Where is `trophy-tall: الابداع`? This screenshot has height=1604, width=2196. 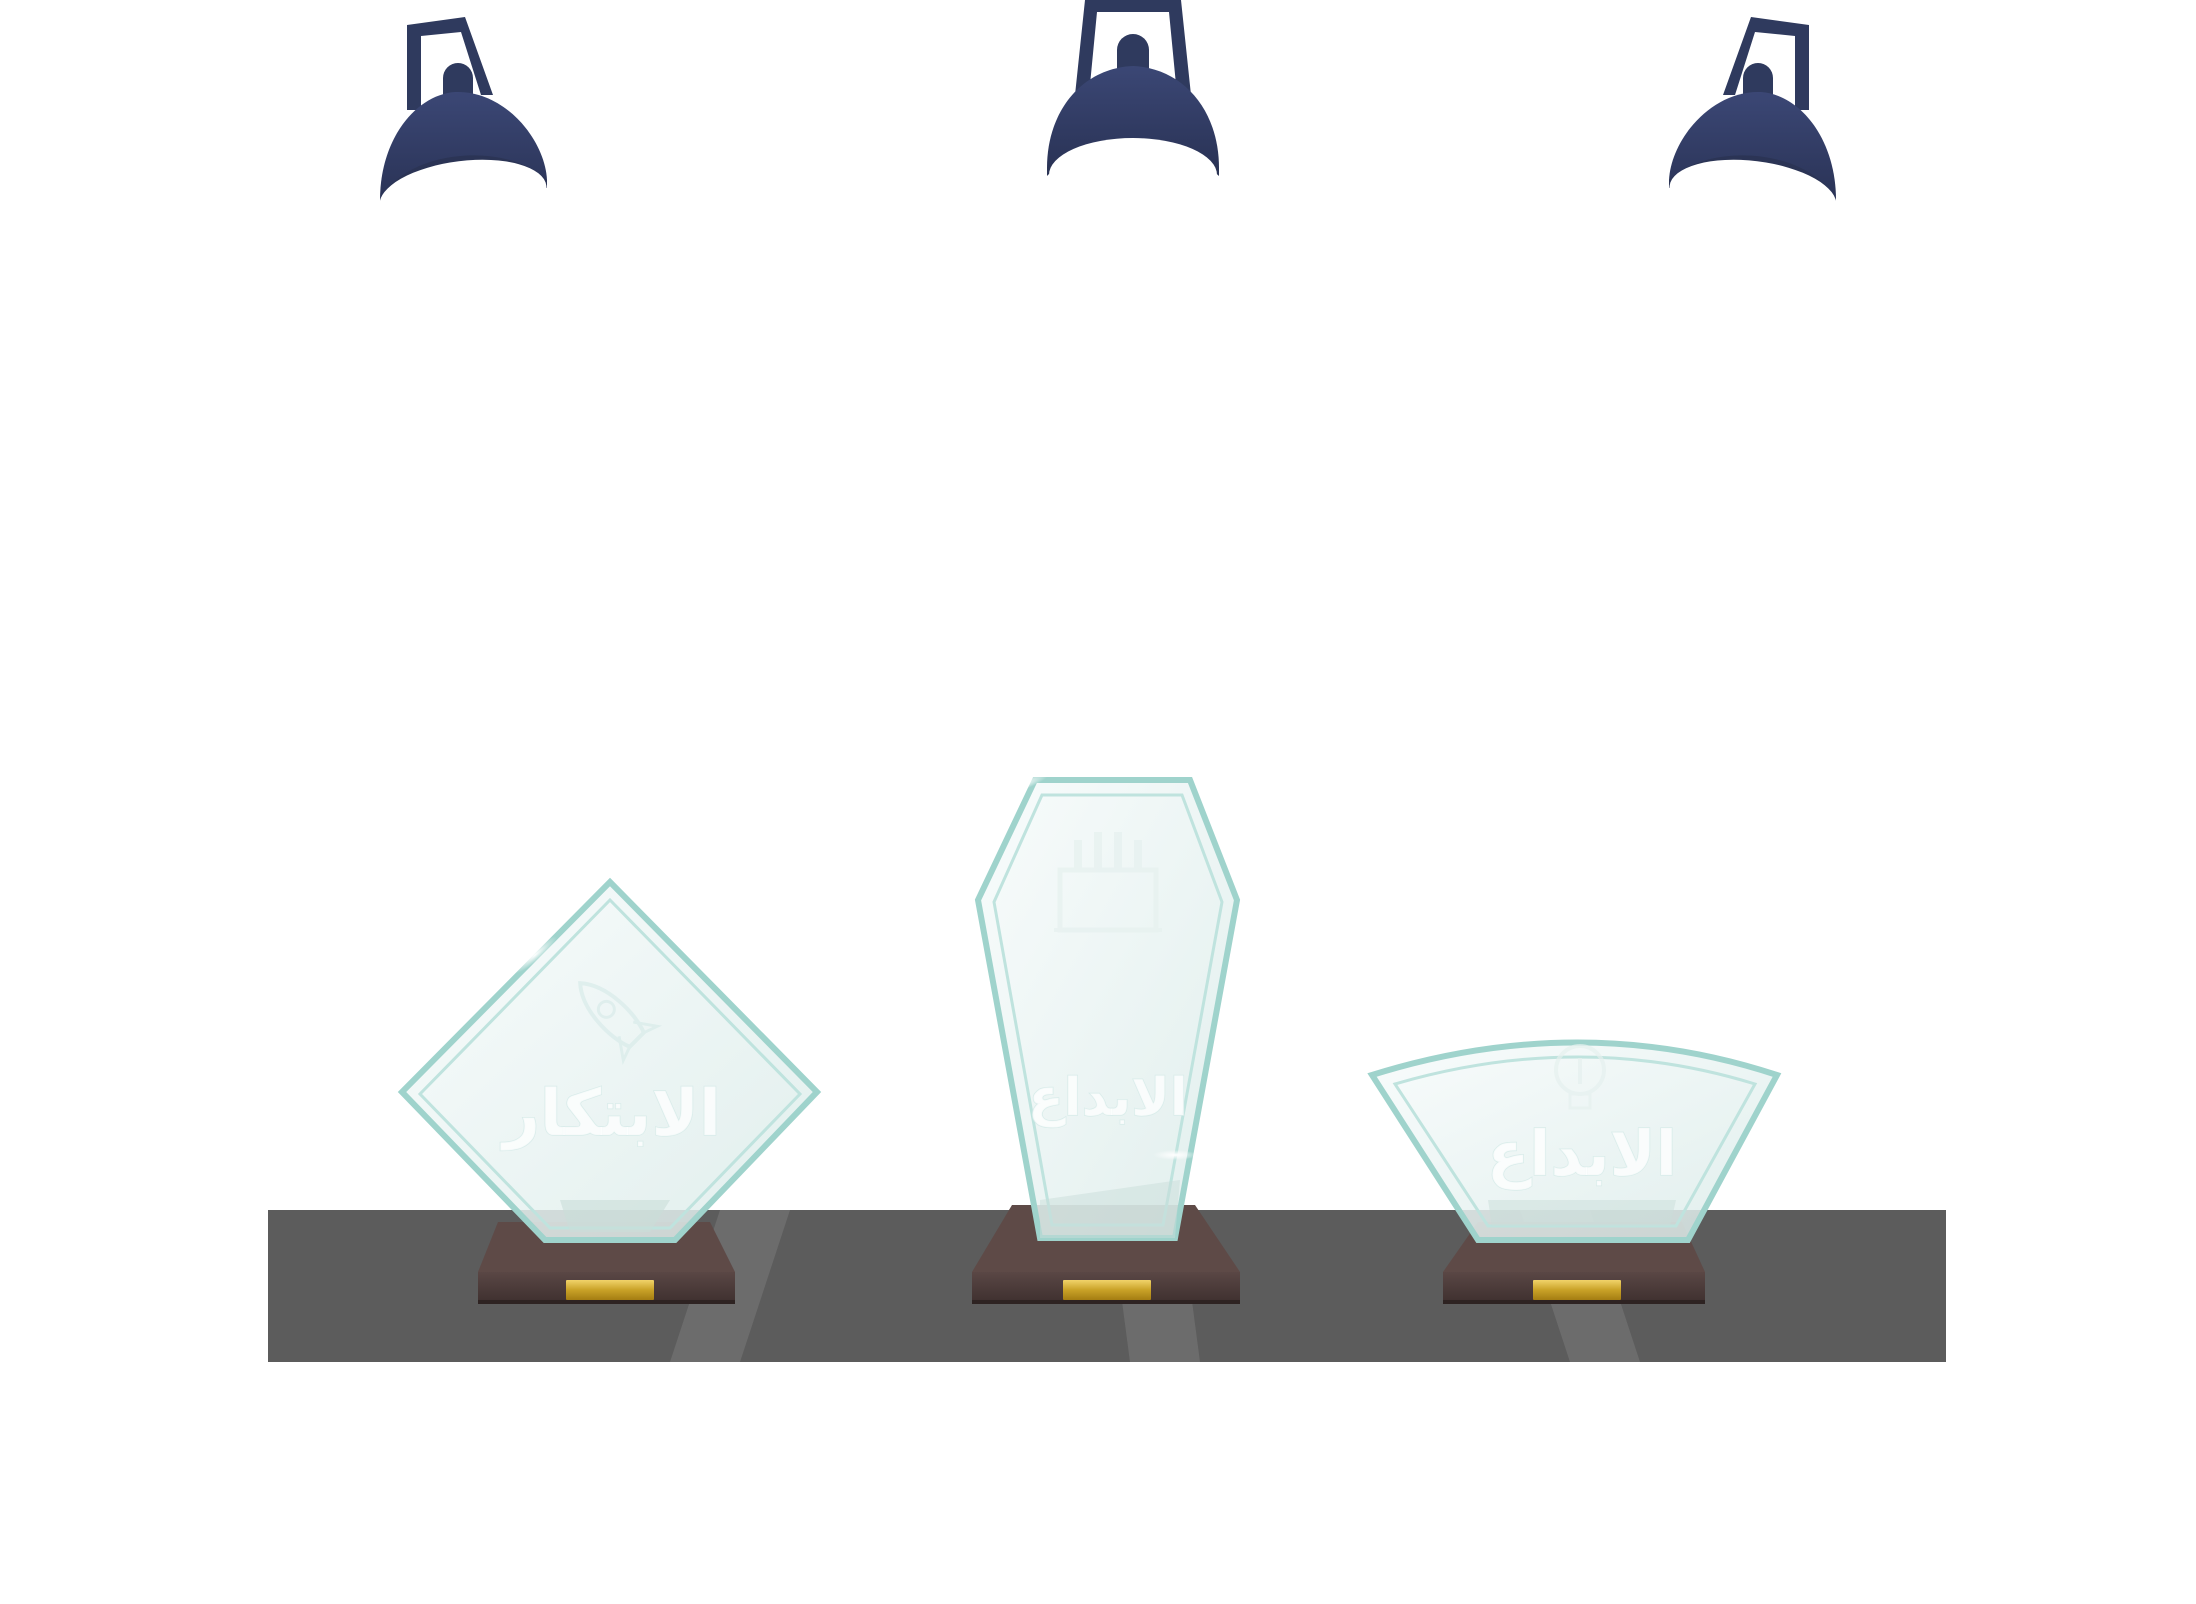 trophy-tall: الابداع is located at coordinates (1106, 1038).